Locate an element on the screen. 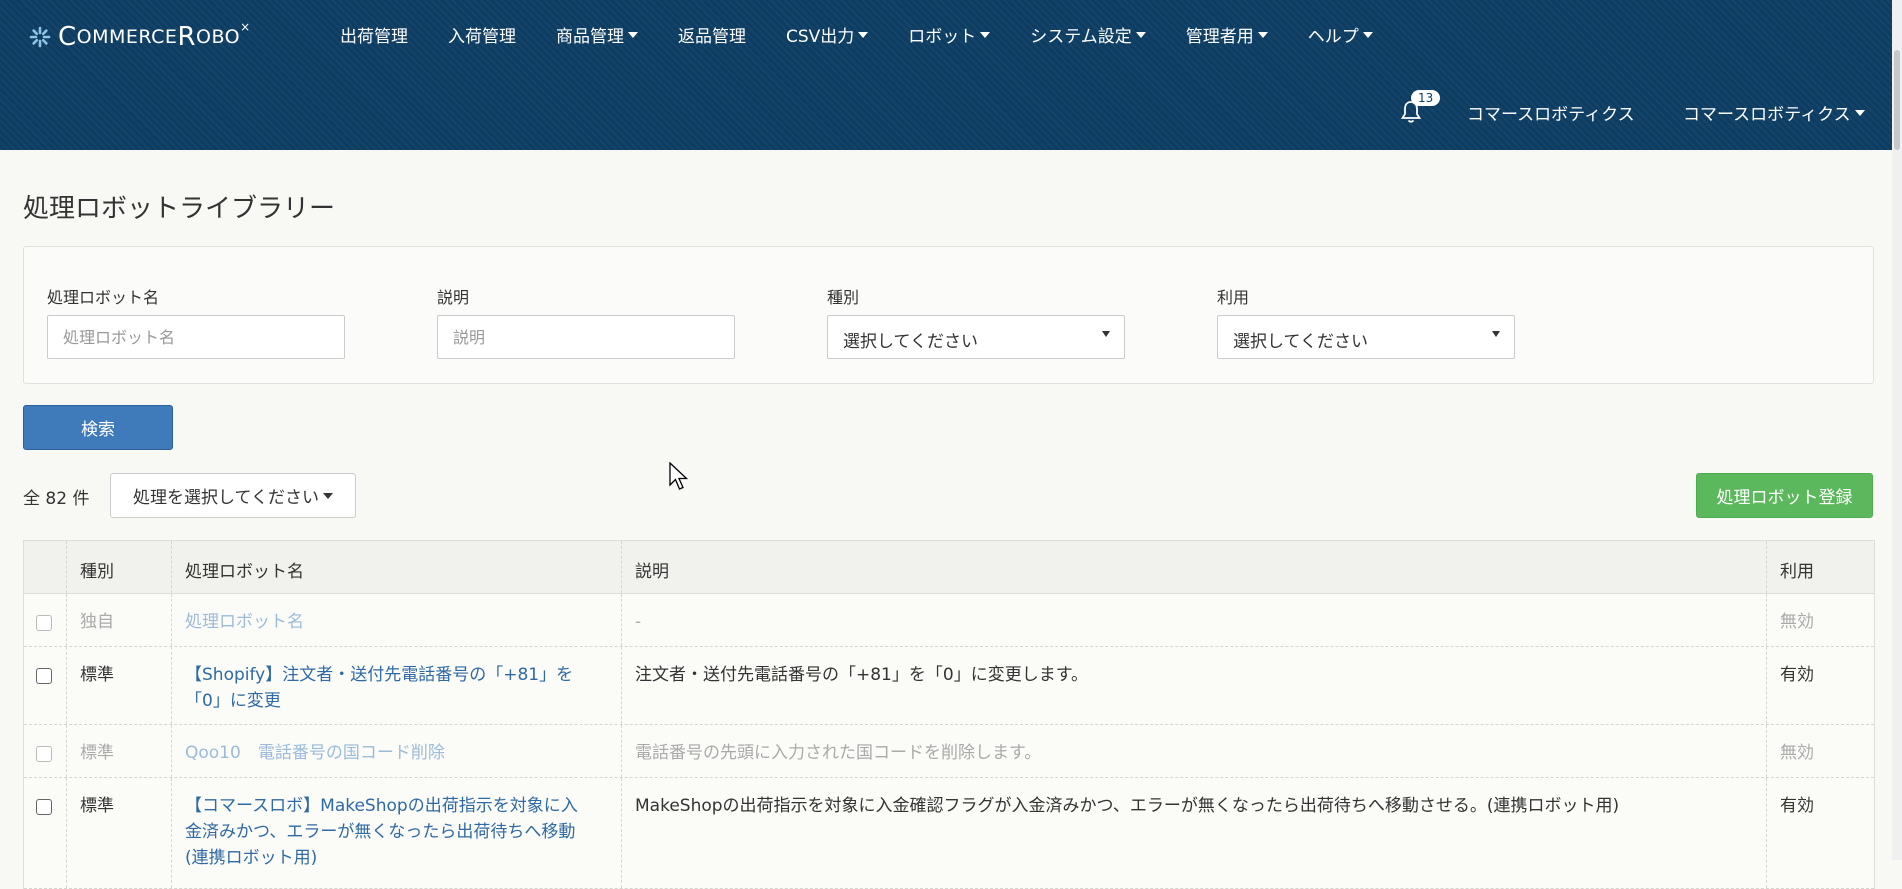  result-count: 全 82 件 is located at coordinates (56, 496).